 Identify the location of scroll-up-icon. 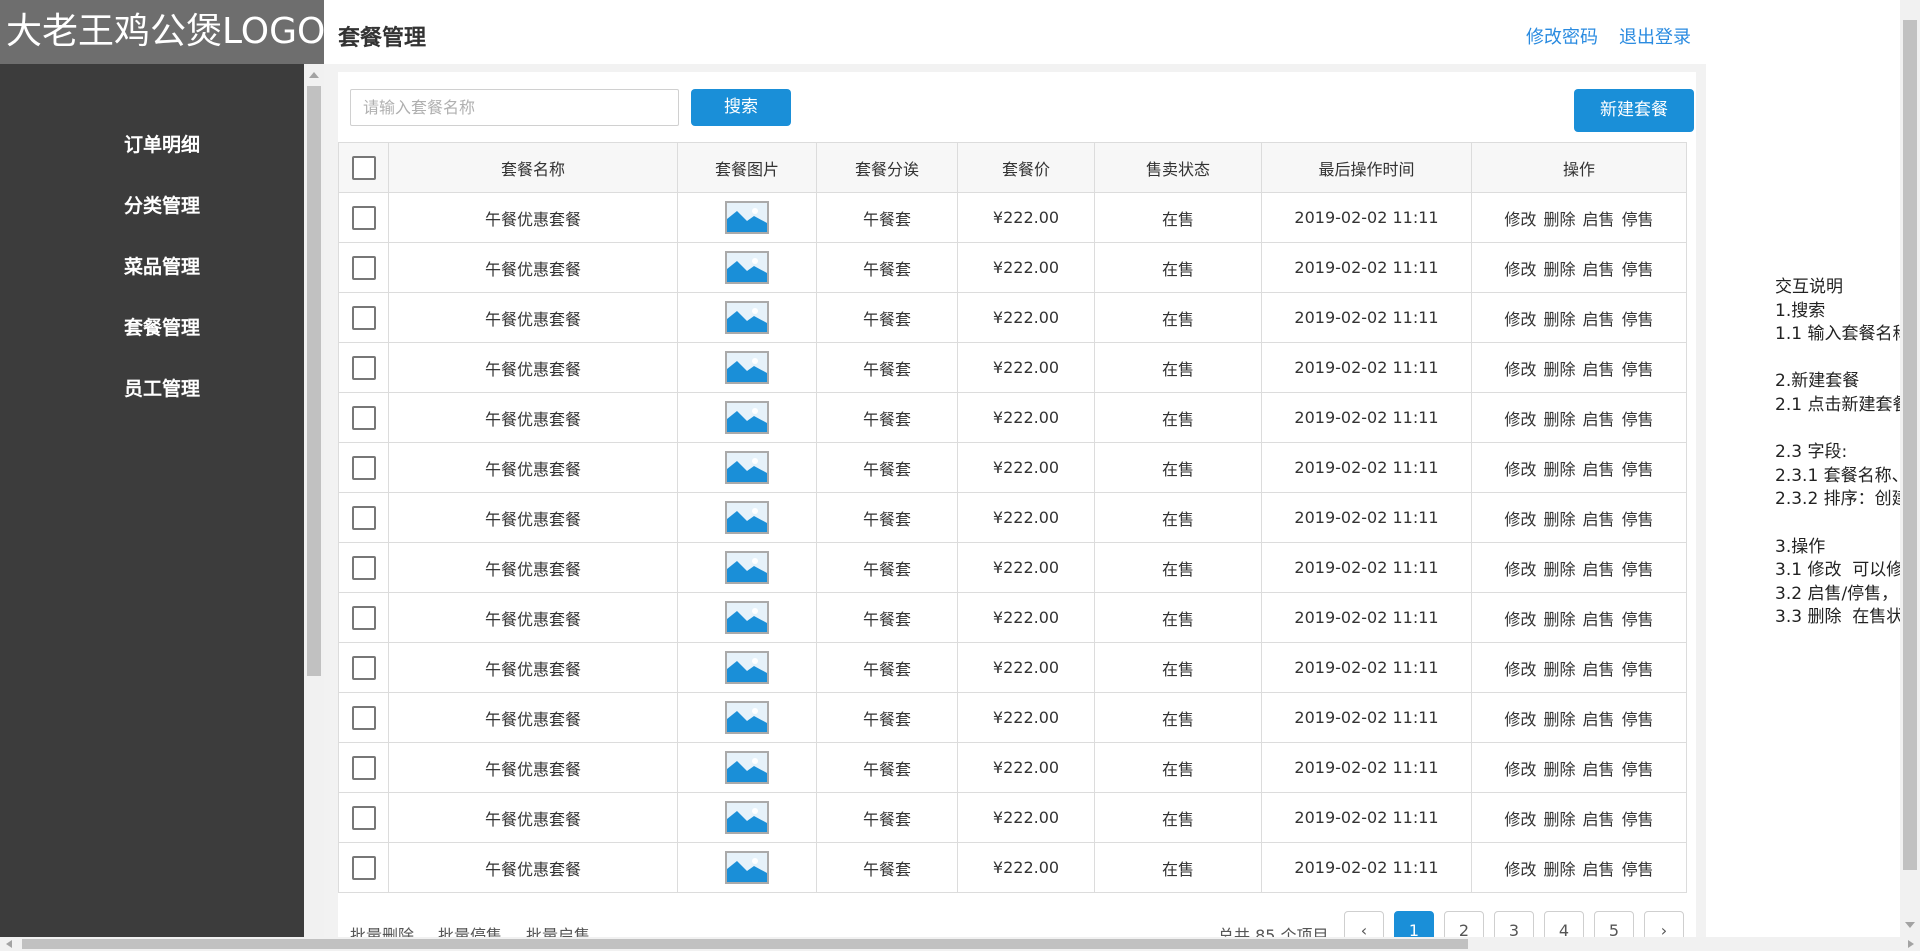
(314, 75).